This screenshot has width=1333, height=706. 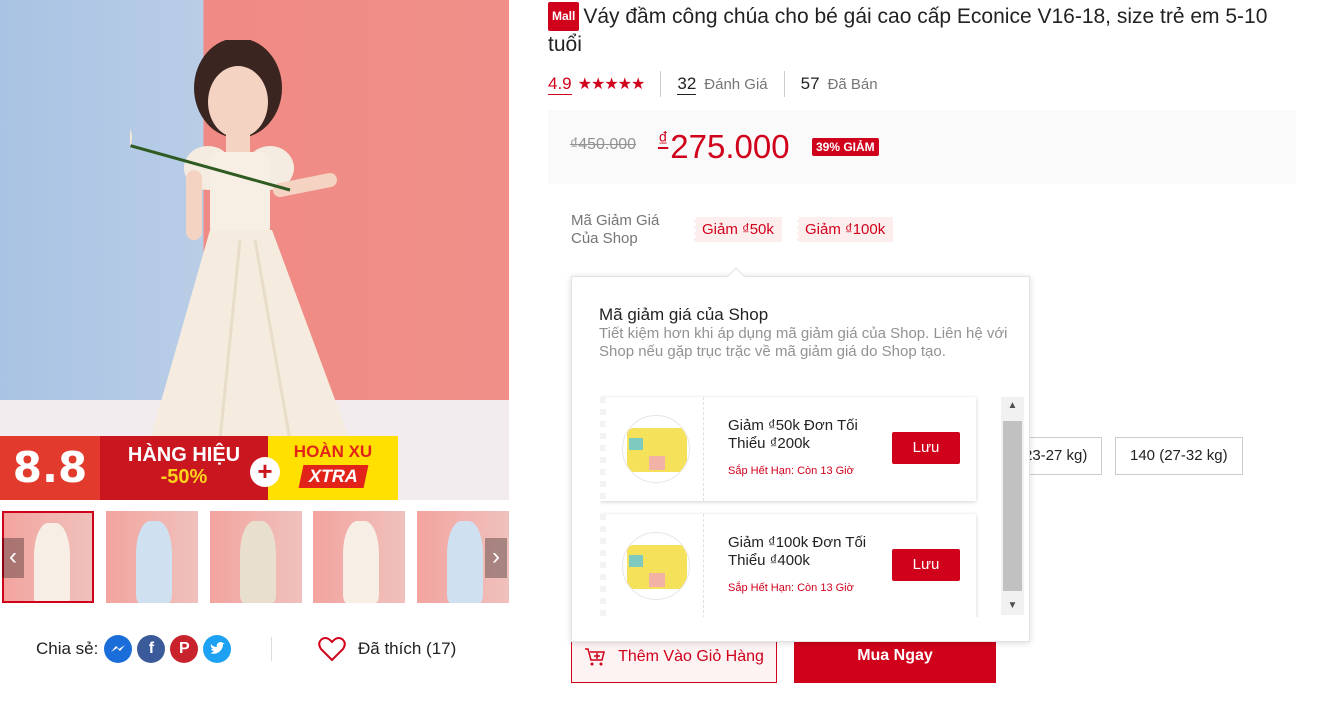 I want to click on mall-badge: Mall, so click(x=564, y=16).